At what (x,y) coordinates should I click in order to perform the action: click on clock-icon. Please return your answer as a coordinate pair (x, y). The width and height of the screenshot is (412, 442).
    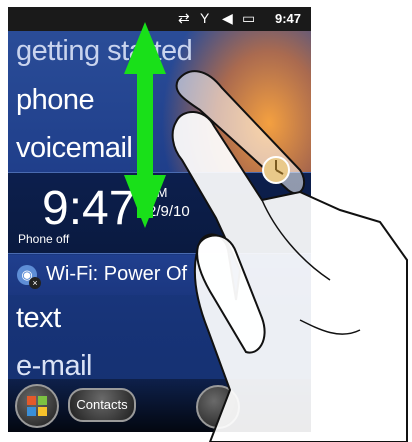
    Looking at the image, I should click on (276, 170).